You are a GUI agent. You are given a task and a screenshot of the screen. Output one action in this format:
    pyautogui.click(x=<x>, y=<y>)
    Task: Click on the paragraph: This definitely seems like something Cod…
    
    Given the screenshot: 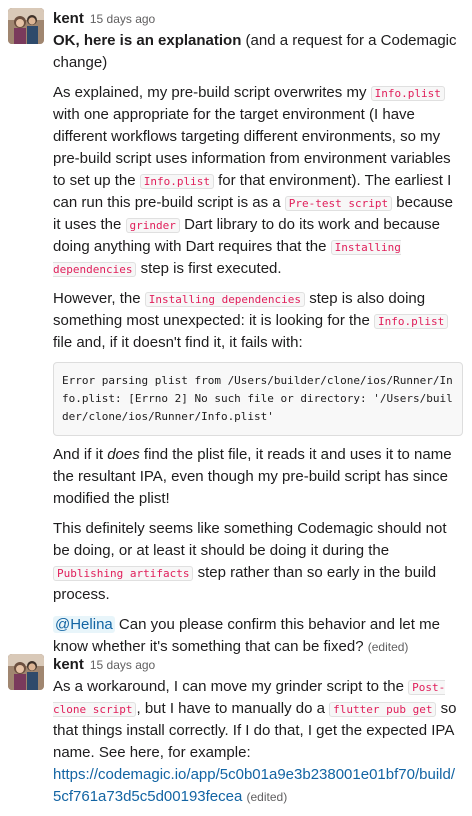 What is the action you would take?
    pyautogui.click(x=258, y=562)
    